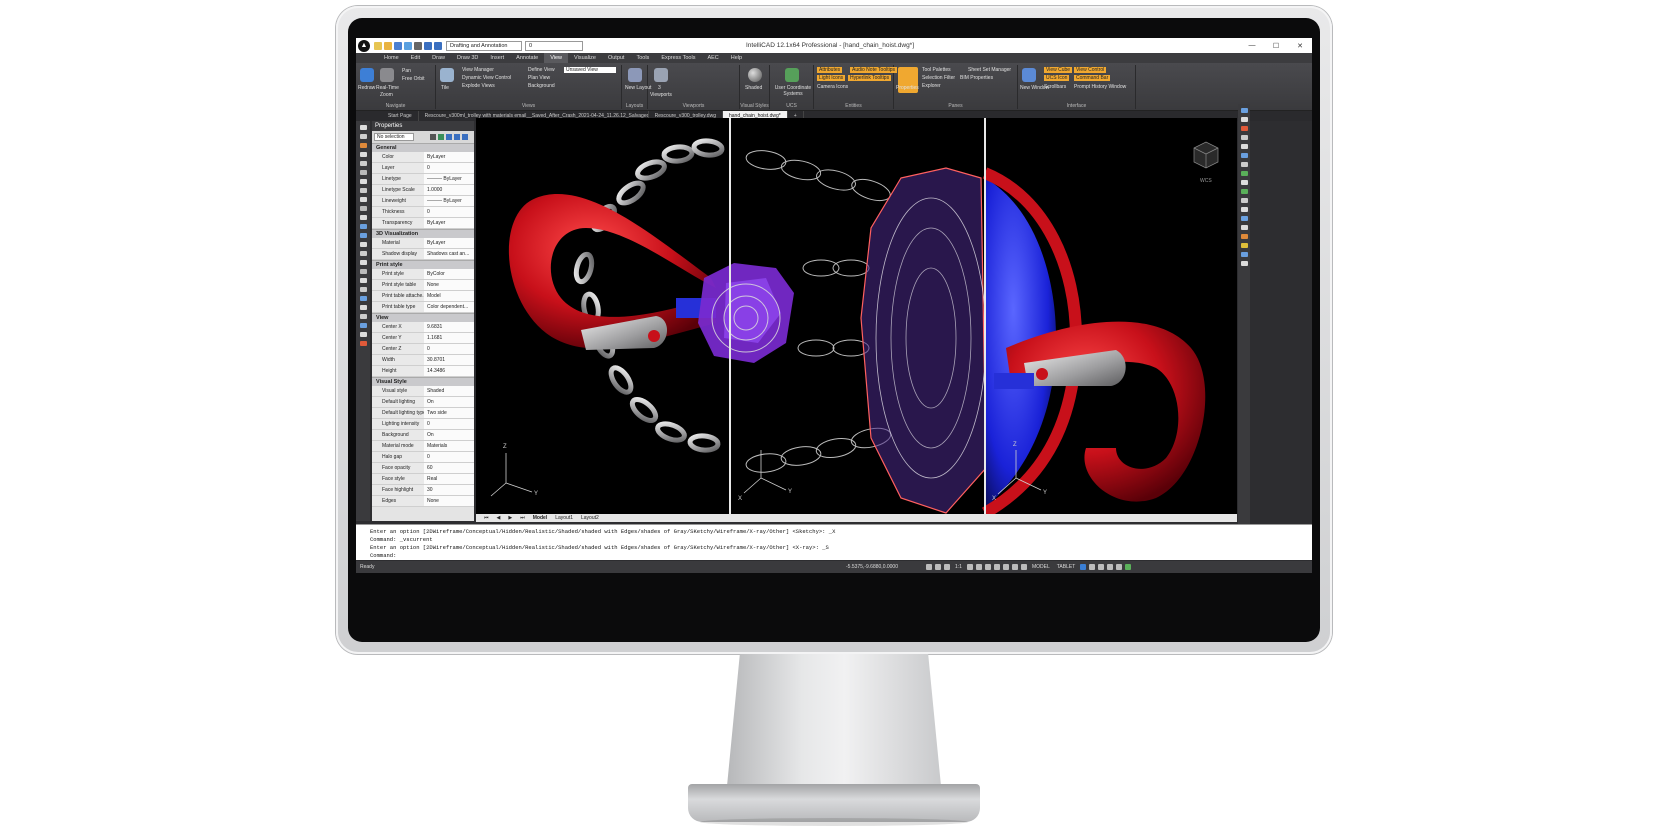 This screenshot has width=1660, height=830. I want to click on save-as-icon, so click(408, 45).